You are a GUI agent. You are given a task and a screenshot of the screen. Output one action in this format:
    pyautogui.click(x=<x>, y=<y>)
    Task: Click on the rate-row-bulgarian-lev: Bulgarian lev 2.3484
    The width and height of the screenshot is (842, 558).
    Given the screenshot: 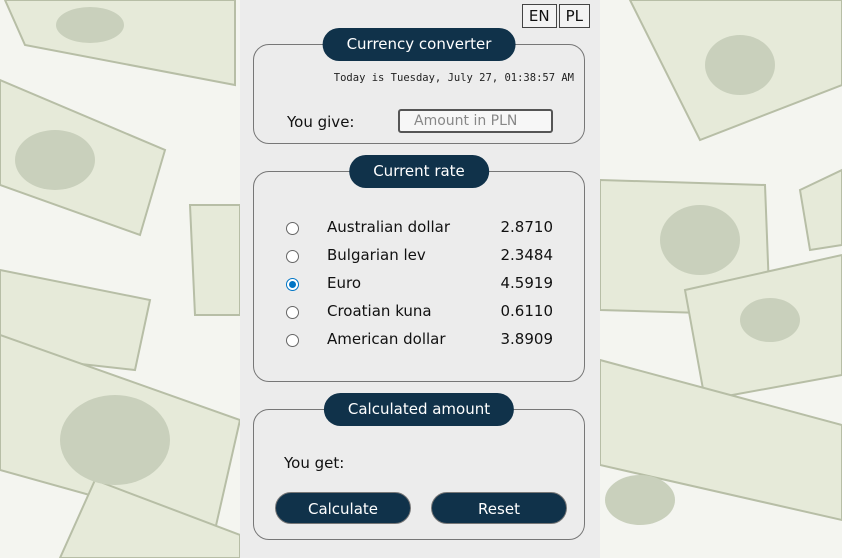 What is the action you would take?
    pyautogui.click(x=420, y=257)
    